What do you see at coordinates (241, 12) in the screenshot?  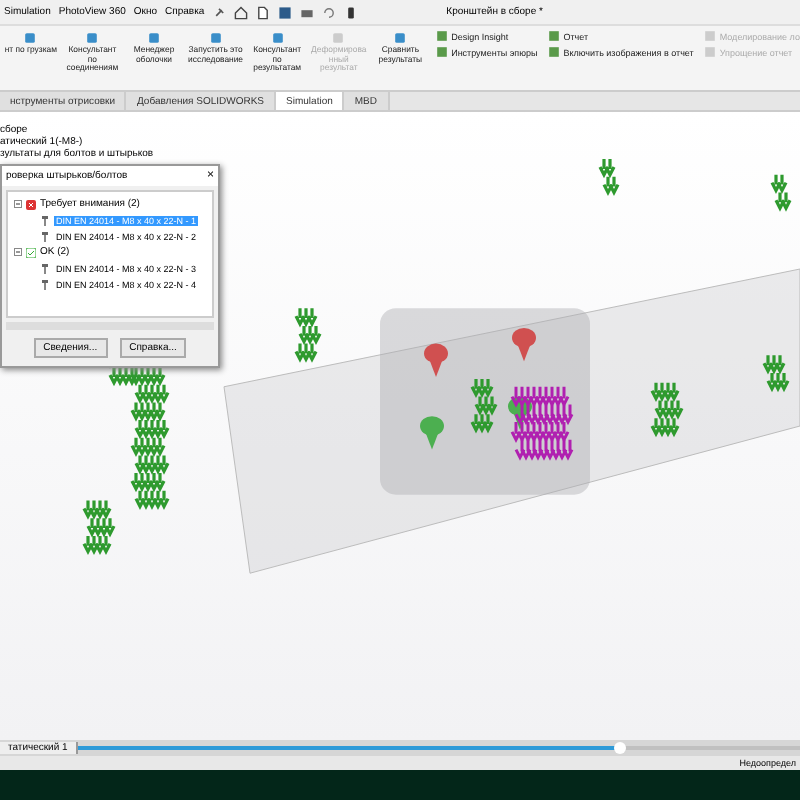 I see `home-icon` at bounding box center [241, 12].